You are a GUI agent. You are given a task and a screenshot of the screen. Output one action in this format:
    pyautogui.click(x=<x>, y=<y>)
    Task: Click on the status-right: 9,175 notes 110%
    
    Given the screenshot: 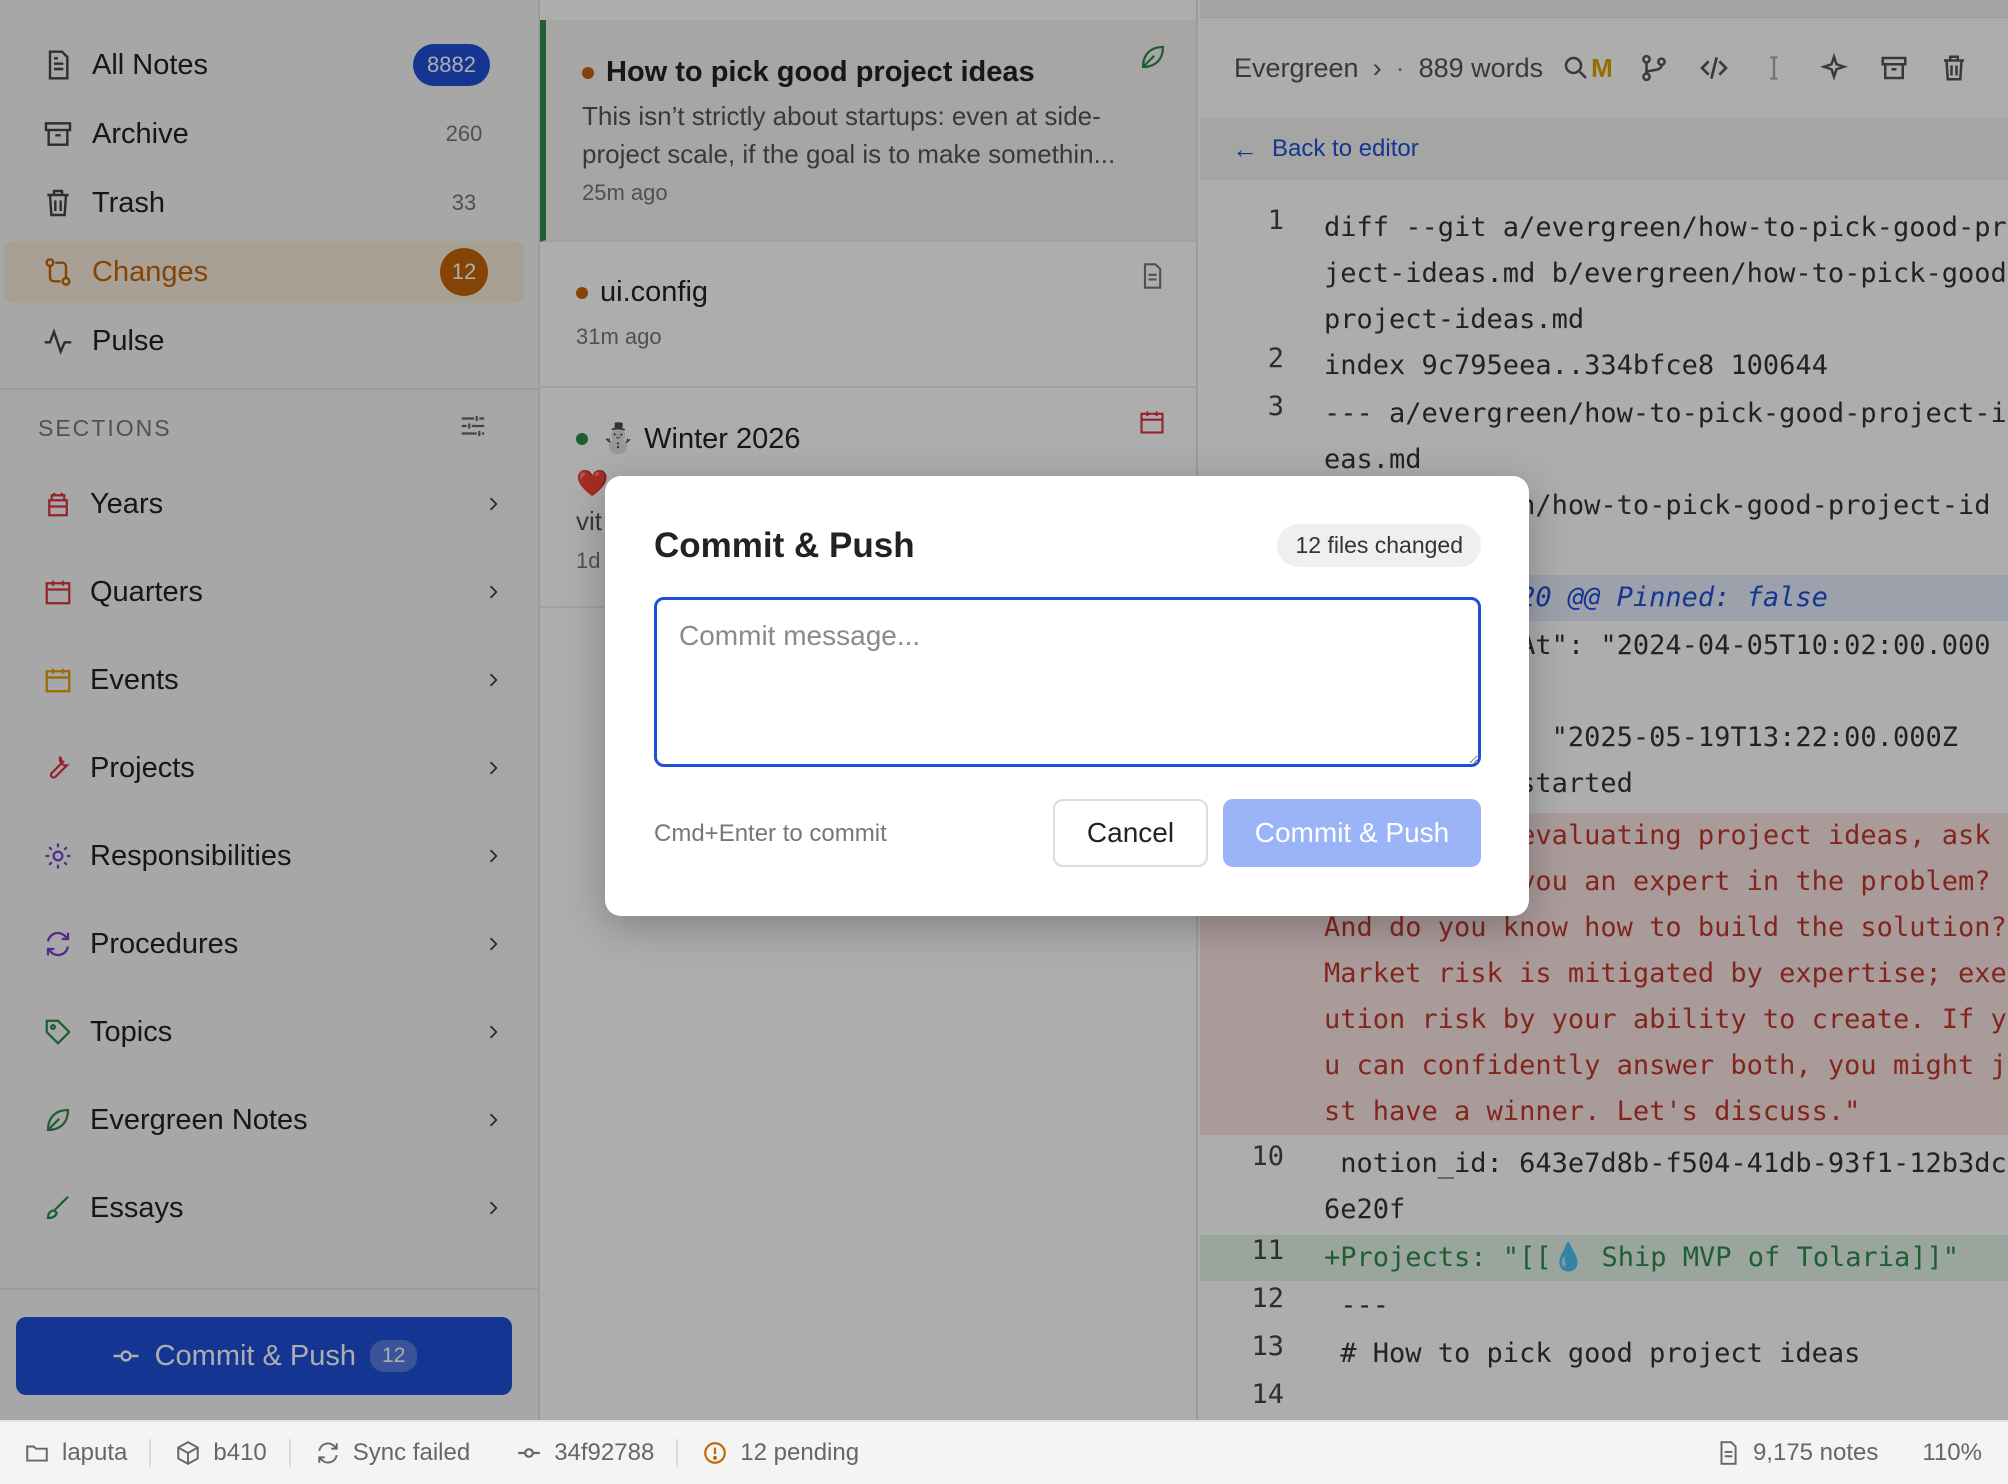 What is the action you would take?
    pyautogui.click(x=1849, y=1452)
    